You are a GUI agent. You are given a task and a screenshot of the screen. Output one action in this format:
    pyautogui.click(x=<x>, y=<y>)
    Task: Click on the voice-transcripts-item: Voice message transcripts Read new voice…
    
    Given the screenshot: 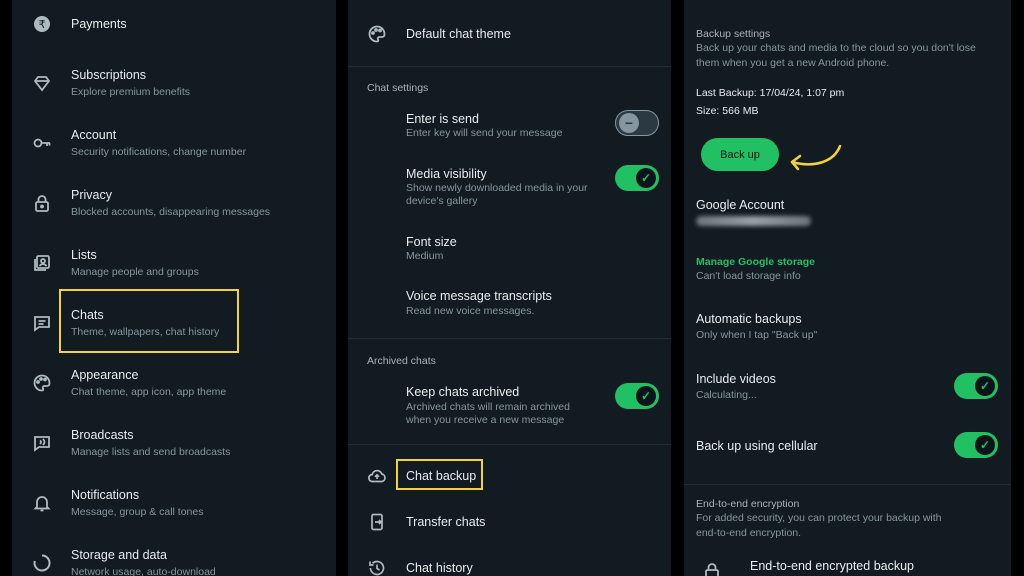 What is the action you would take?
    pyautogui.click(x=509, y=303)
    